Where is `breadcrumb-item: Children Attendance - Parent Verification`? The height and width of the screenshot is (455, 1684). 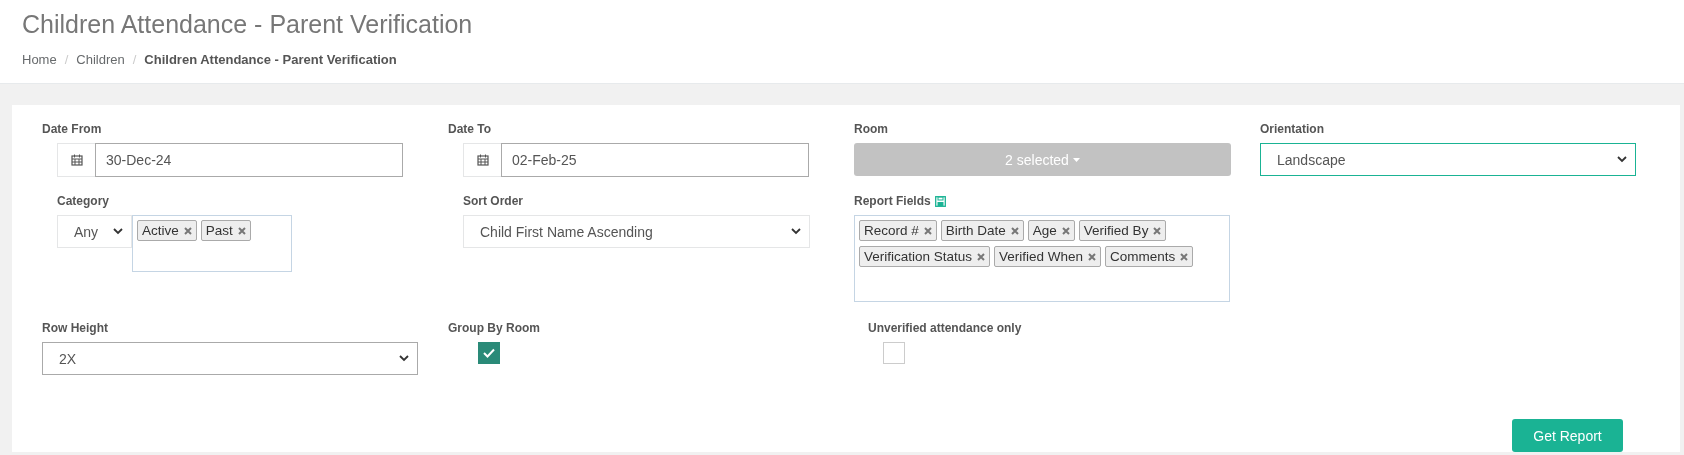
breadcrumb-item: Children Attendance - Parent Verification is located at coordinates (270, 59).